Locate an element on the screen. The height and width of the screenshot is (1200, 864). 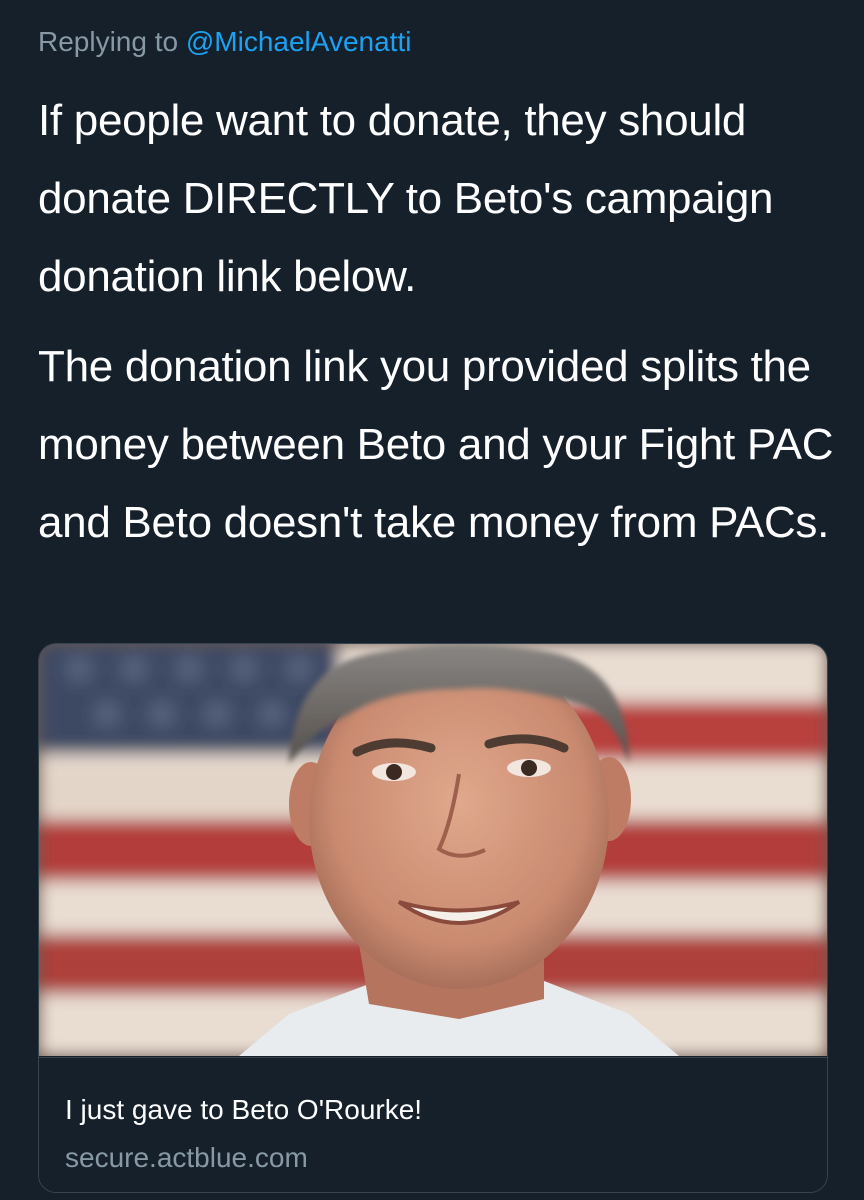
replying-to-label: Replying to is located at coordinates (112, 41).